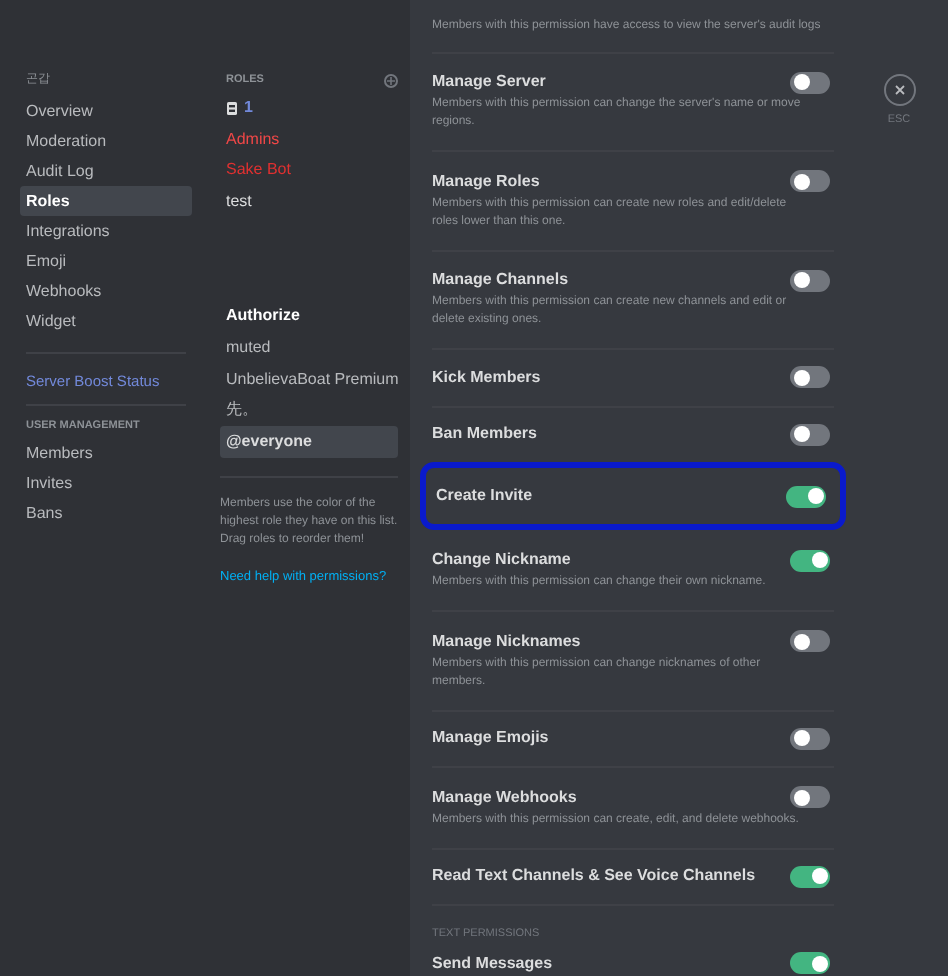 The height and width of the screenshot is (976, 948). I want to click on permission-title: Send Messages, so click(492, 963).